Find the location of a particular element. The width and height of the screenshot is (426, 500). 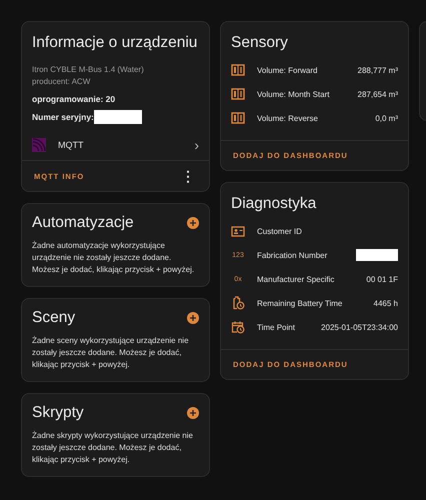

chevron-icon: › is located at coordinates (196, 145).